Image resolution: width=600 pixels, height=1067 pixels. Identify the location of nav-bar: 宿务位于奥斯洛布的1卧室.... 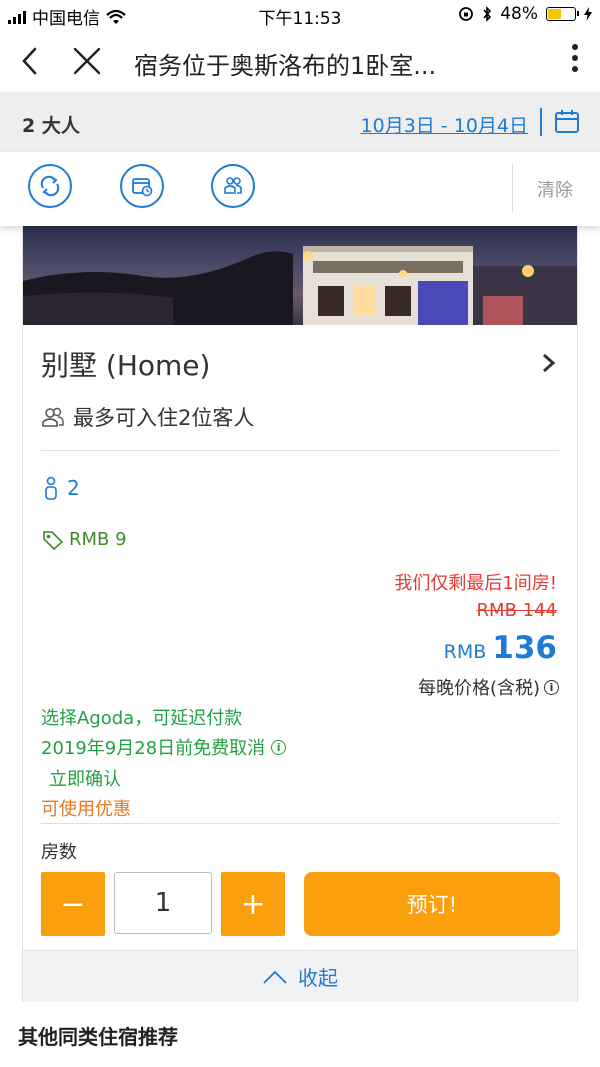
(300, 61).